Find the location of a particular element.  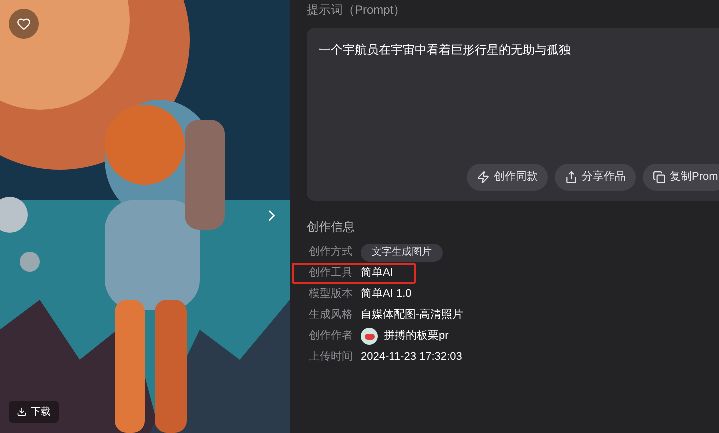

download-button: 下载 is located at coordinates (34, 412).